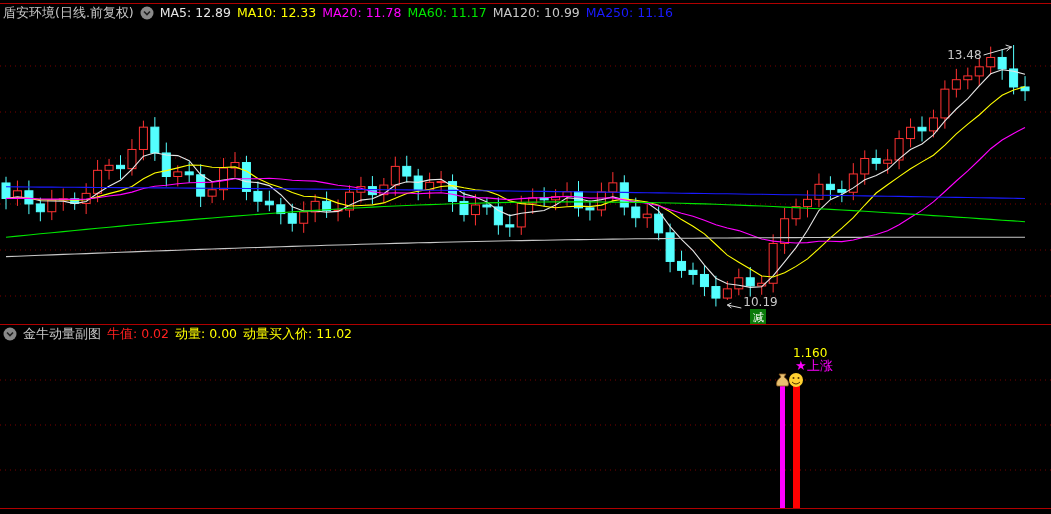 The image size is (1051, 514). Describe the element at coordinates (277, 13) in the screenshot. I see `indicator-reading: MA10: 12.33` at that location.